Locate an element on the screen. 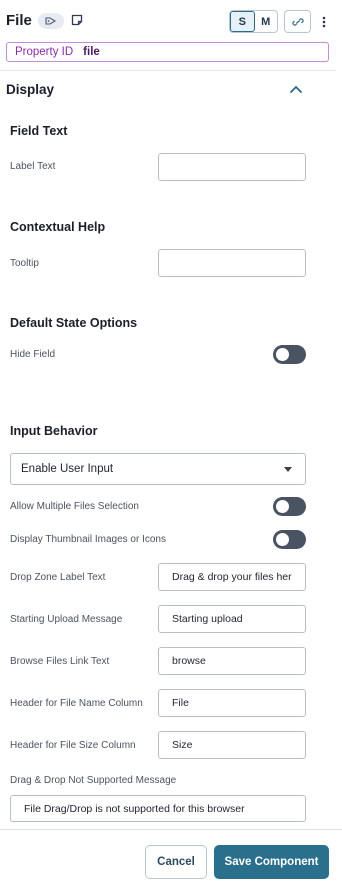 The width and height of the screenshot is (342, 886). caret-down-icon is located at coordinates (288, 469).